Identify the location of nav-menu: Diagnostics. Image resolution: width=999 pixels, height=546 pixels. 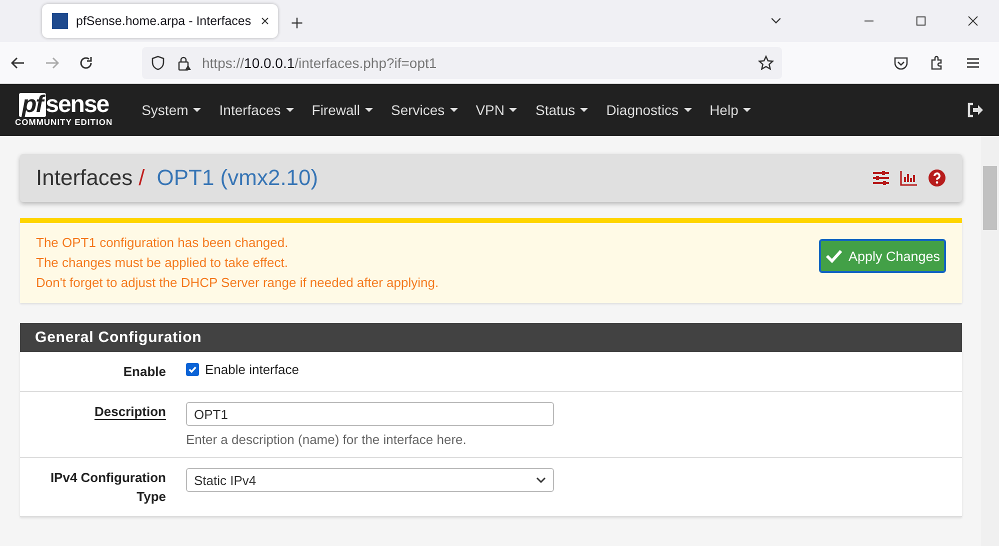
(649, 110).